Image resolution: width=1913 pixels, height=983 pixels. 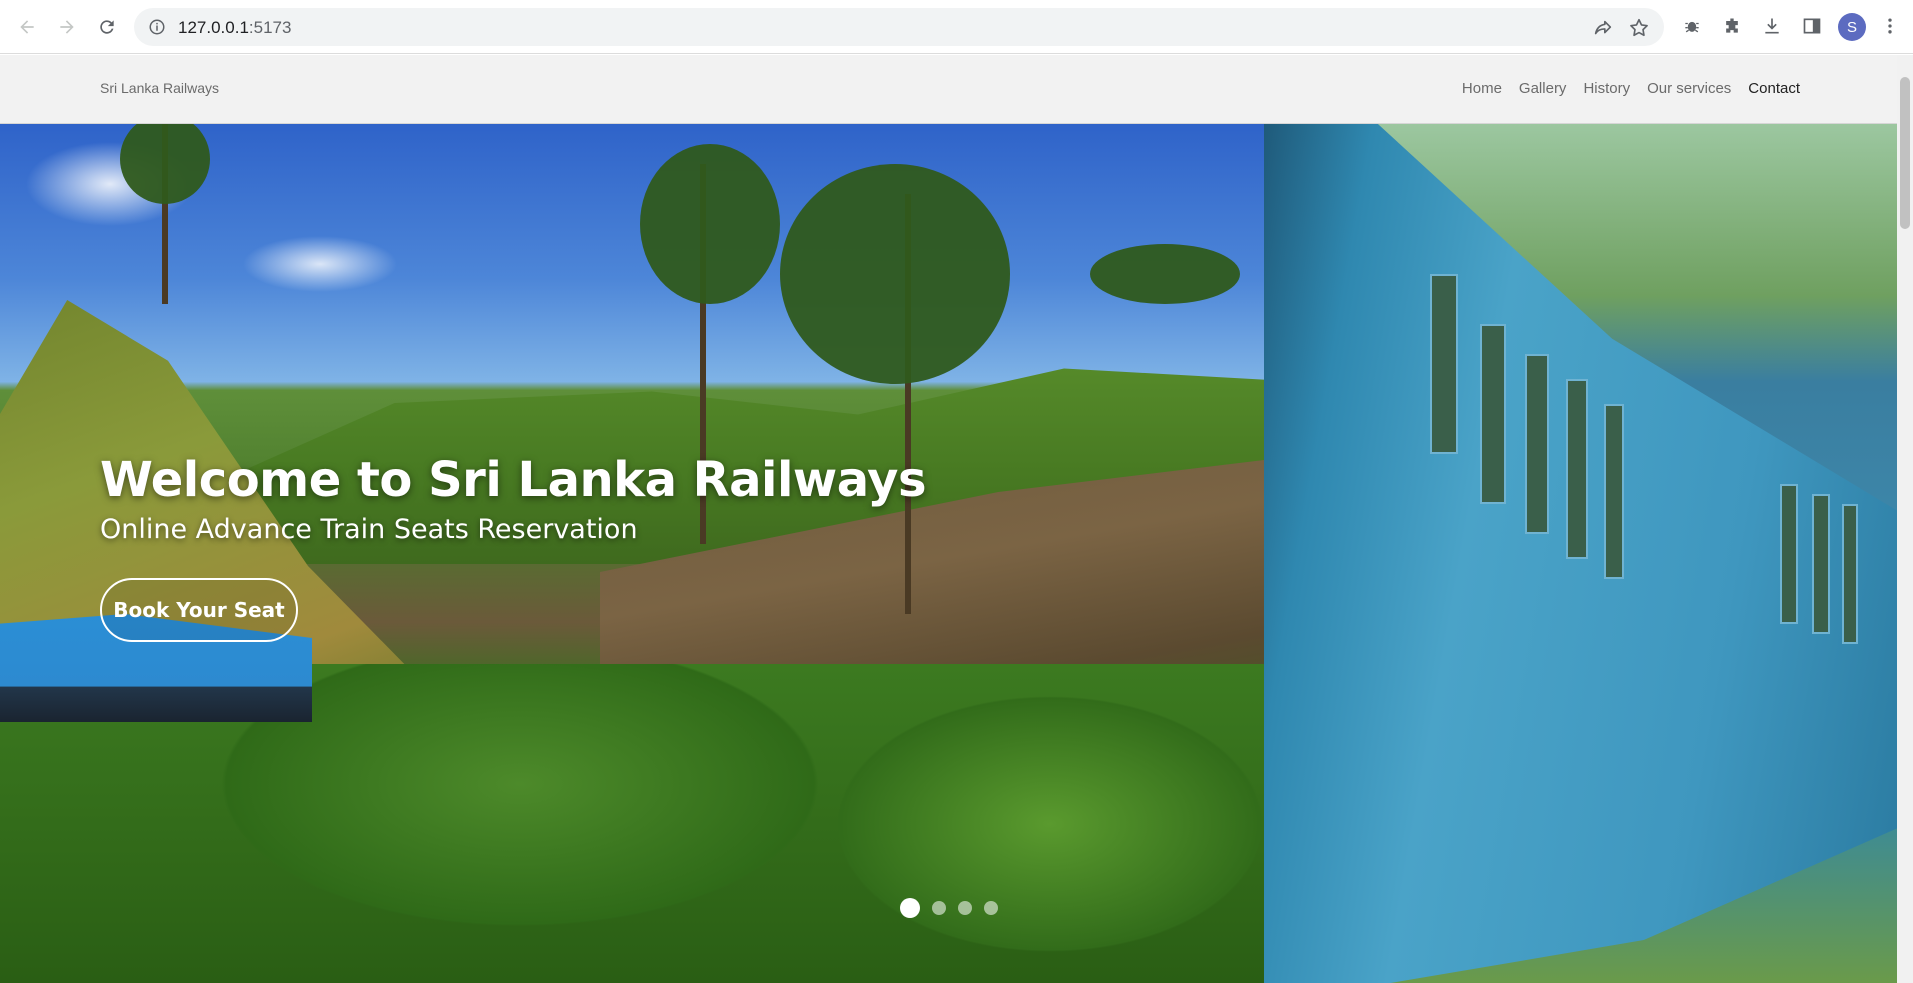 What do you see at coordinates (1905, 519) in the screenshot?
I see `page-scrollbar` at bounding box center [1905, 519].